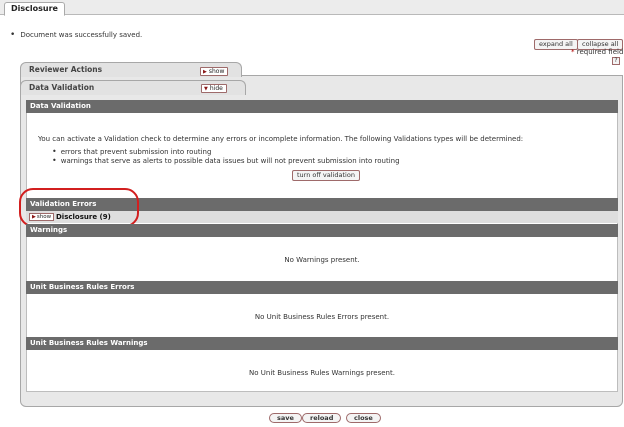 This screenshot has width=624, height=427. I want to click on reviewer-actions-show-label: show, so click(216, 71).